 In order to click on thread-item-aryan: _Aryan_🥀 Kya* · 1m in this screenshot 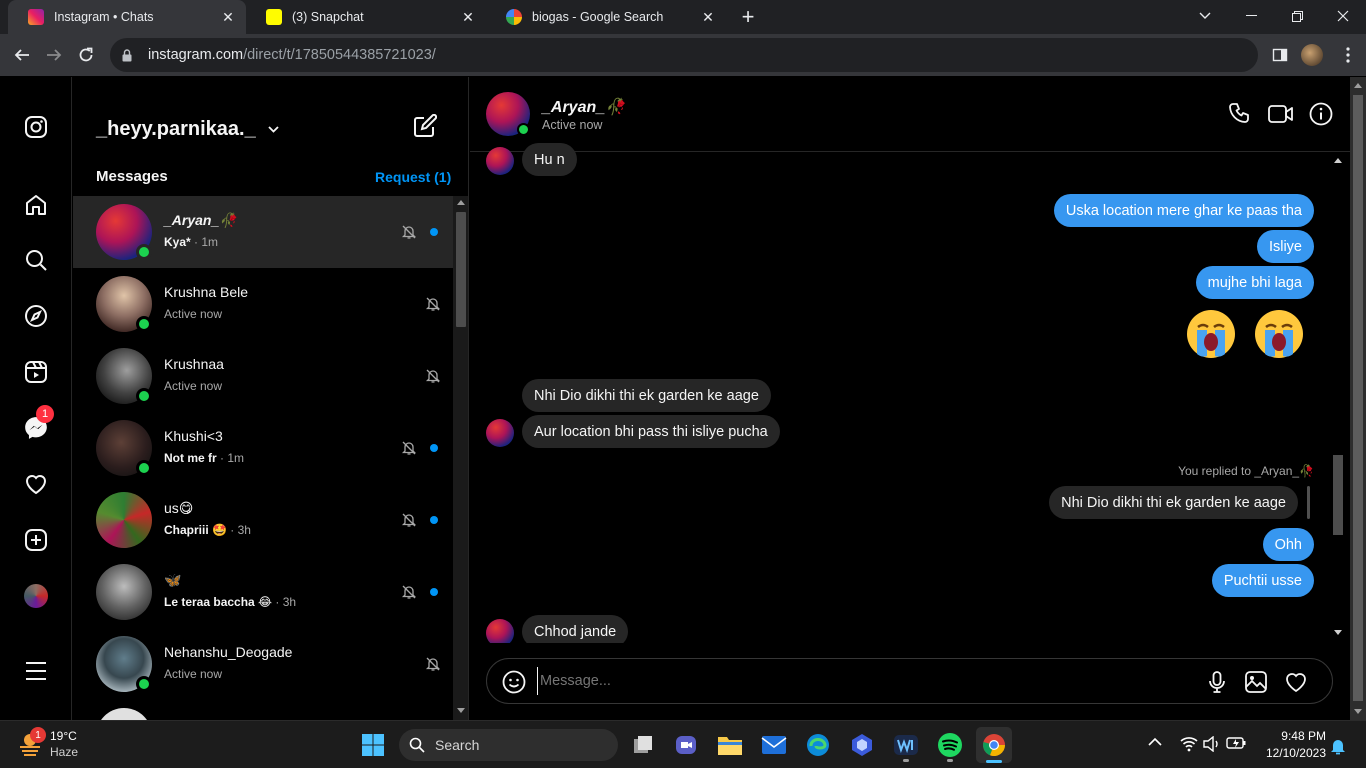, I will do `click(263, 232)`.